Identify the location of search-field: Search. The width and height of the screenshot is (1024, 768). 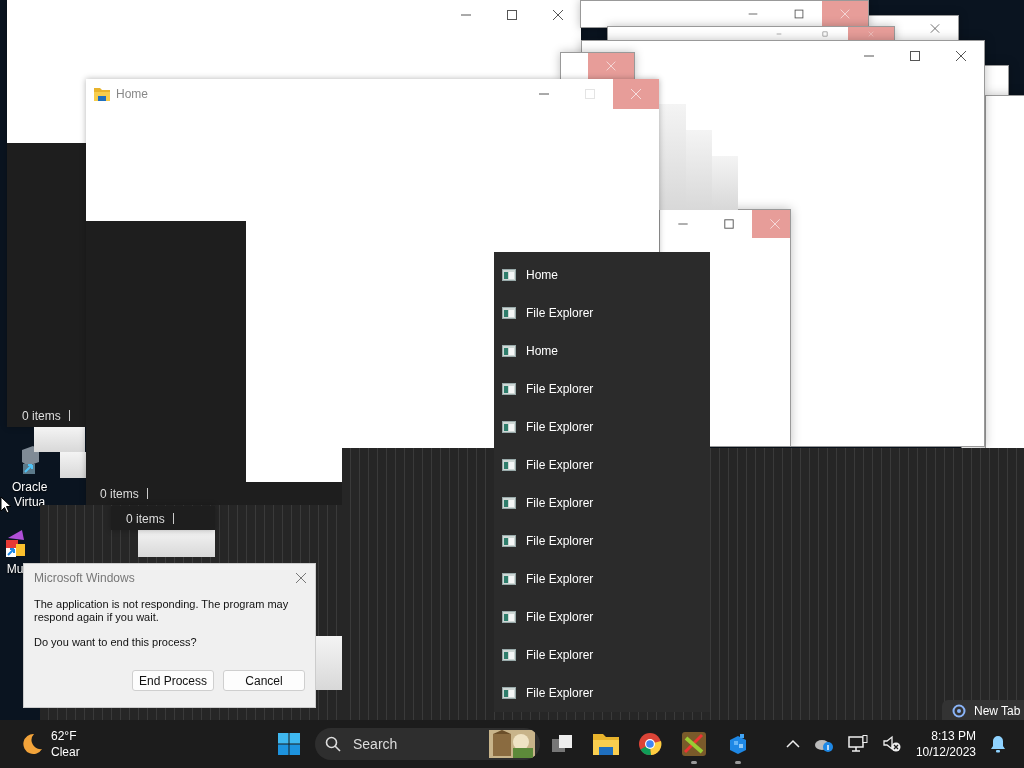
(427, 744).